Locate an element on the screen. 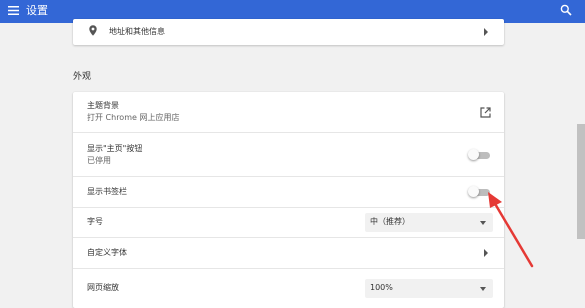  addresses-label: 地址和其他信息 is located at coordinates (137, 31).